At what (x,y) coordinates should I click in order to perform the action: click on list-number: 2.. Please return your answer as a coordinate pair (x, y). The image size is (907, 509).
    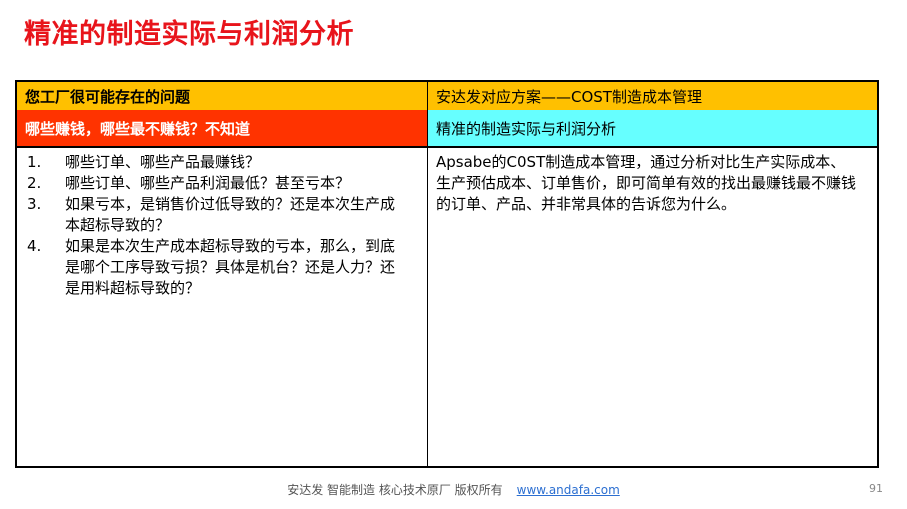
    Looking at the image, I should click on (34, 183).